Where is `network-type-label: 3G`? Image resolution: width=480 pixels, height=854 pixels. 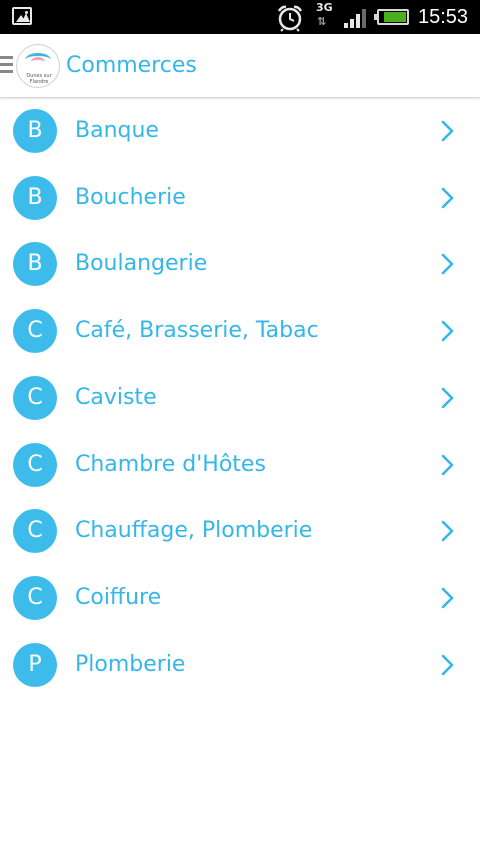
network-type-label: 3G is located at coordinates (324, 7).